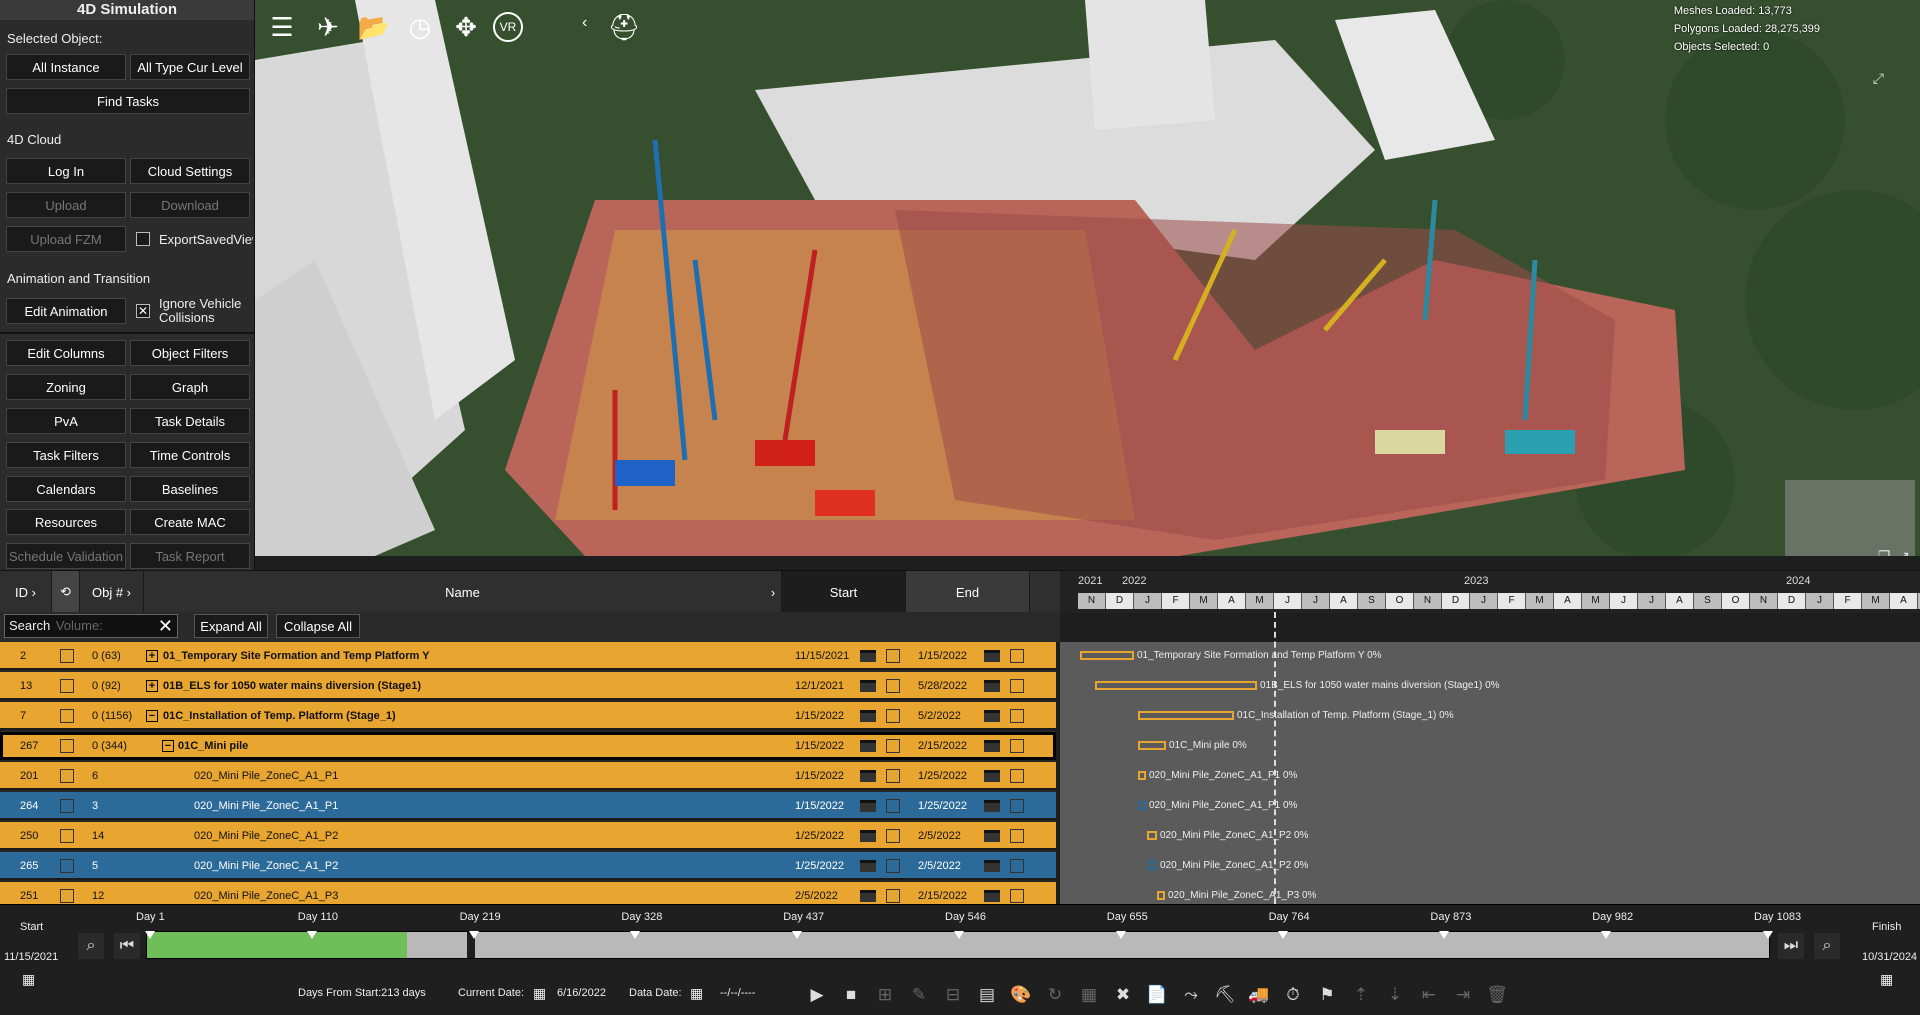 Image resolution: width=1920 pixels, height=1015 pixels. What do you see at coordinates (1827, 946) in the screenshot?
I see `zoom-in-icon: ⌕` at bounding box center [1827, 946].